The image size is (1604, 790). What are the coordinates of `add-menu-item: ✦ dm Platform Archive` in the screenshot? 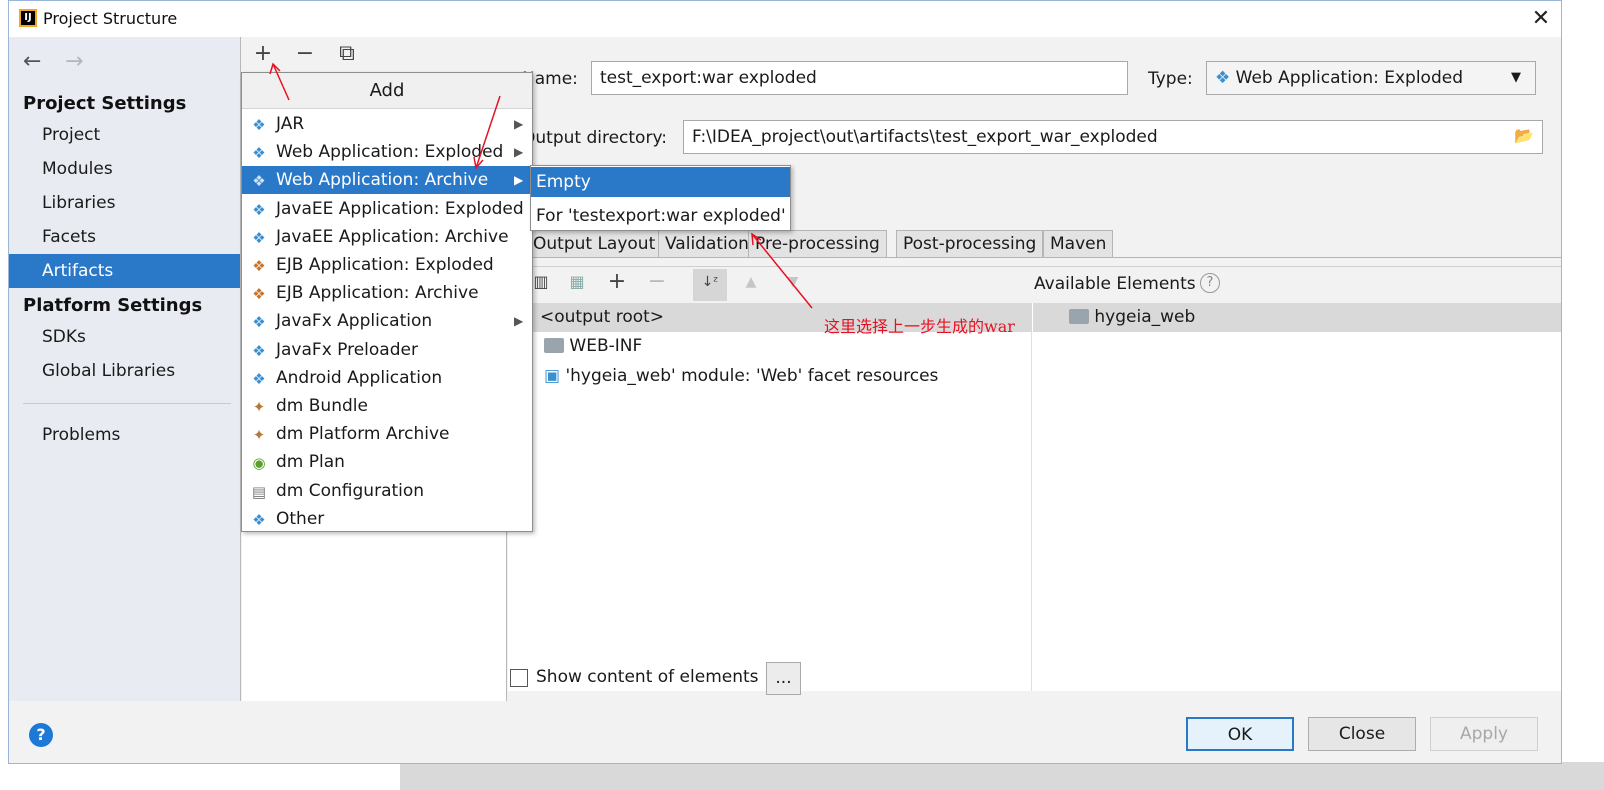 It's located at (387, 434).